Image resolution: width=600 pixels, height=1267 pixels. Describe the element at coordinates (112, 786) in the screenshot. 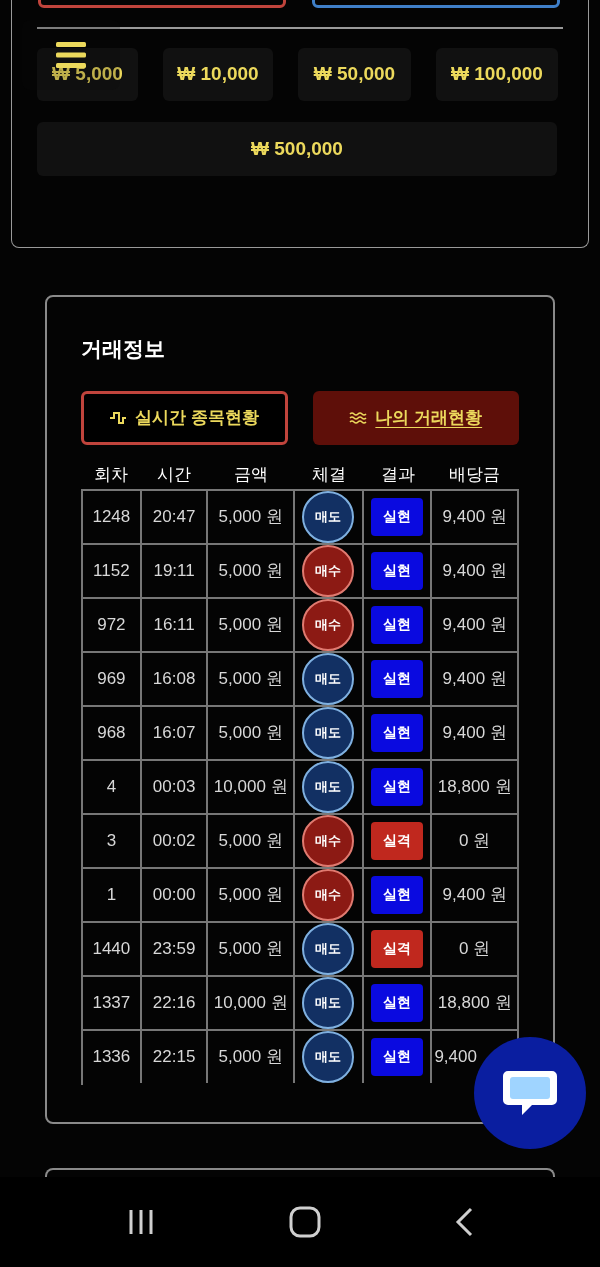

I see `table-cell: 4` at that location.